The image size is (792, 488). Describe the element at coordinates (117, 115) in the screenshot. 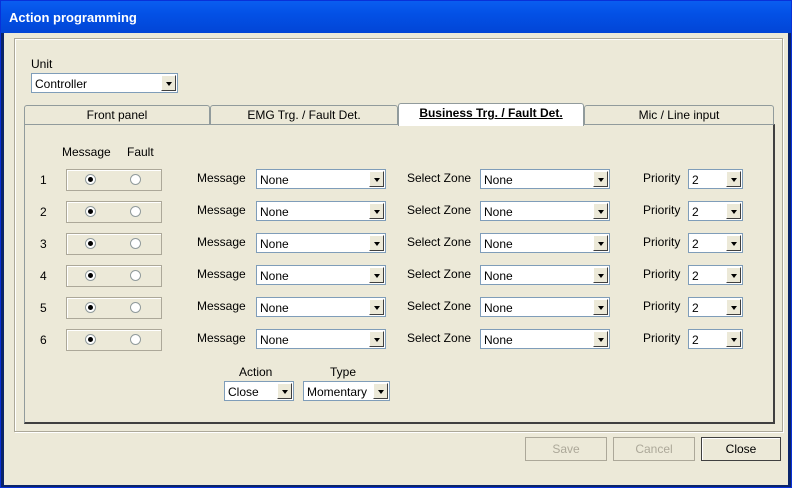

I see `tab-front-panel: Front panel` at that location.